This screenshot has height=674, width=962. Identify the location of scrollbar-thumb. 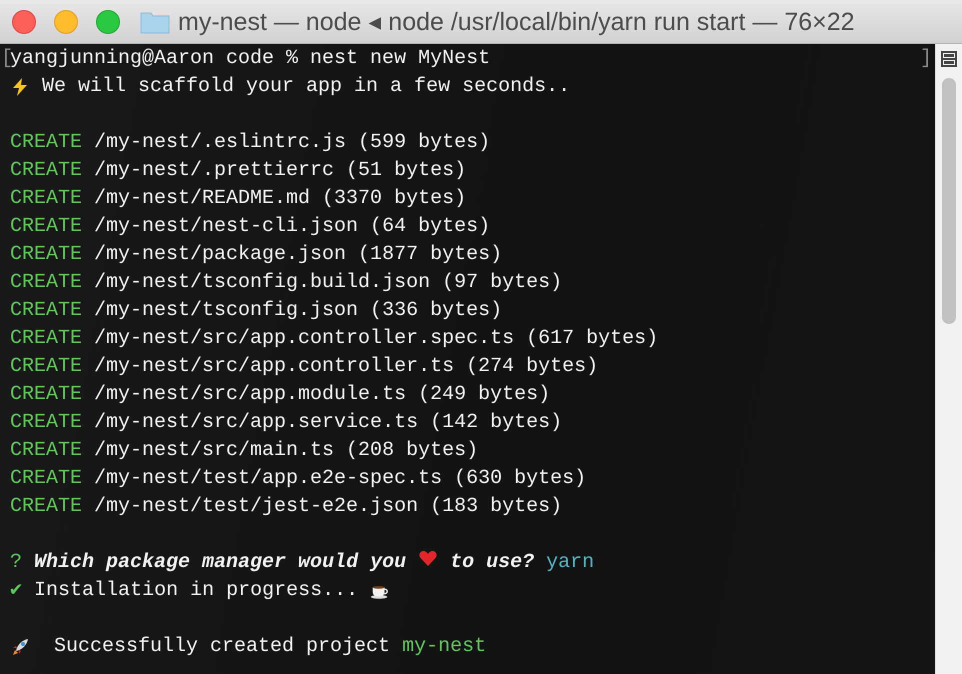
(949, 201).